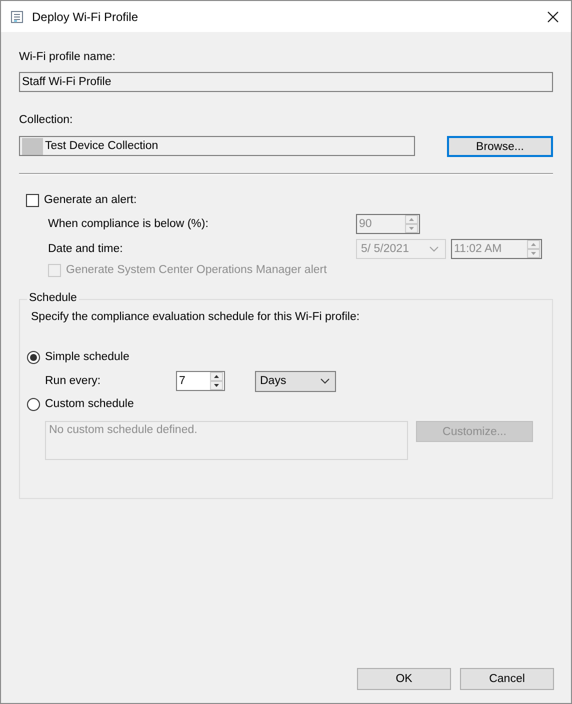  What do you see at coordinates (404, 679) in the screenshot?
I see `dialog-button: OK` at bounding box center [404, 679].